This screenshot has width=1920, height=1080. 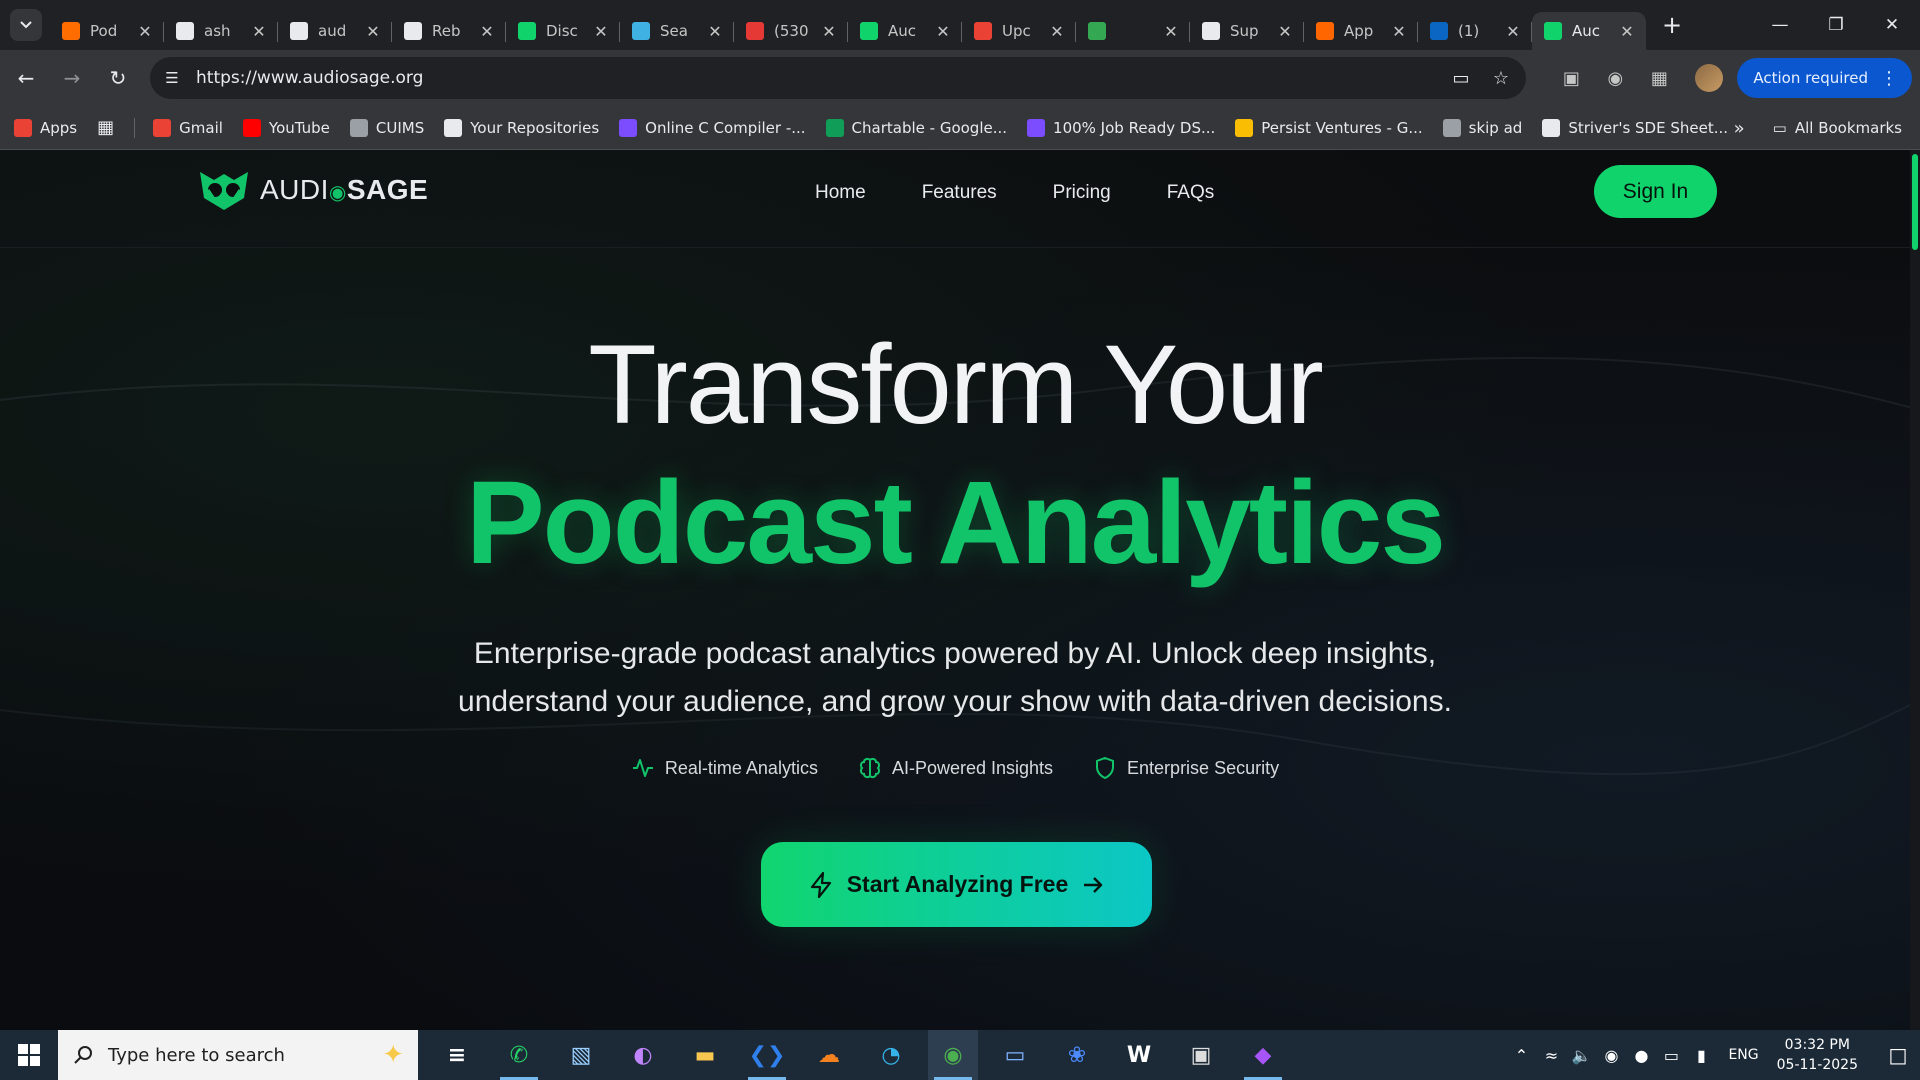 I want to click on browser-tab: aud ✕, so click(x=335, y=31).